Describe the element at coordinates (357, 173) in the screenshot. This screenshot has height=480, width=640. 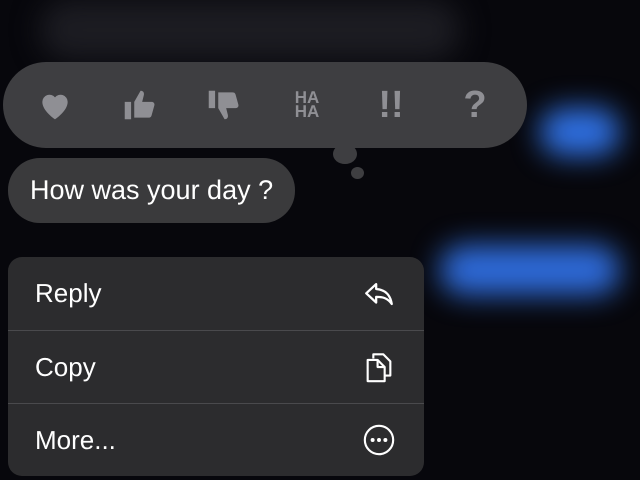
I see `bubble-tail-dot` at that location.